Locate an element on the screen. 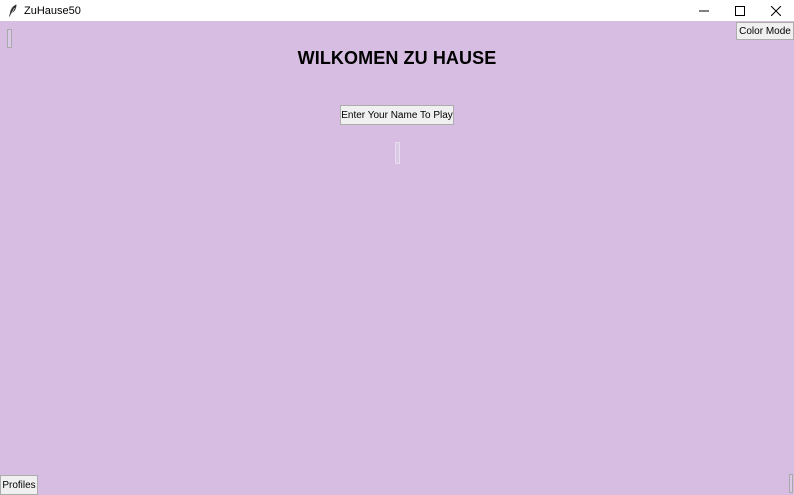  maximize-button is located at coordinates (740, 10).